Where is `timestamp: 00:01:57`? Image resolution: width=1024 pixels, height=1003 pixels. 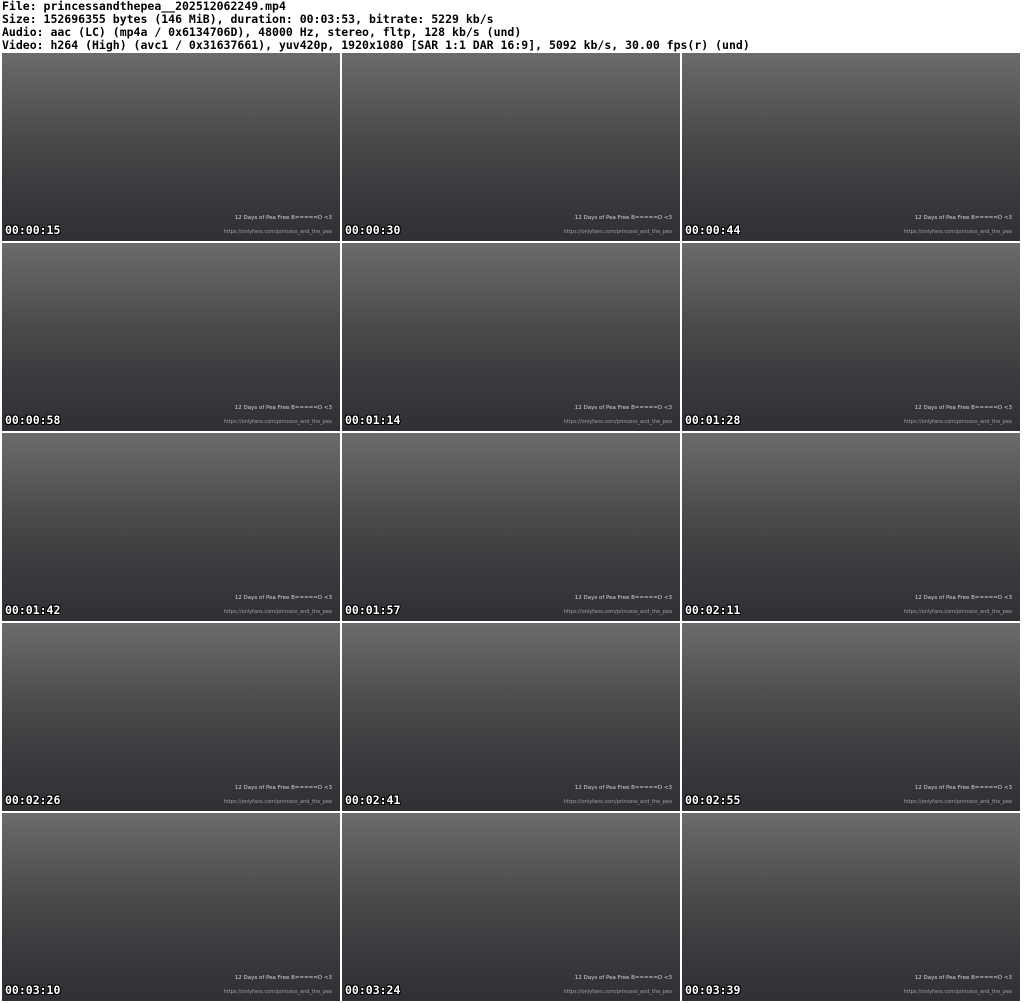 timestamp: 00:01:57 is located at coordinates (373, 610).